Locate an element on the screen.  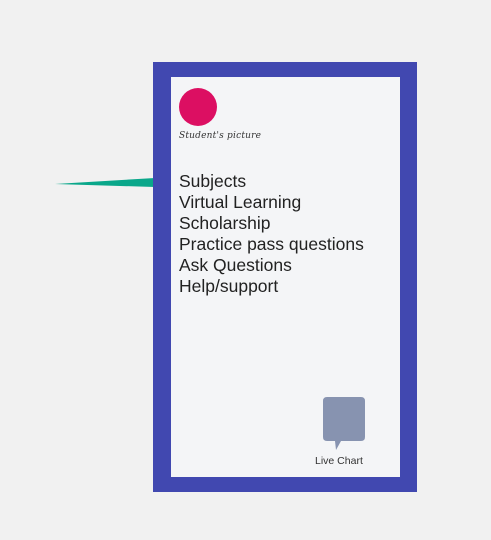
live-chat-label: Live Chart is located at coordinates (339, 461).